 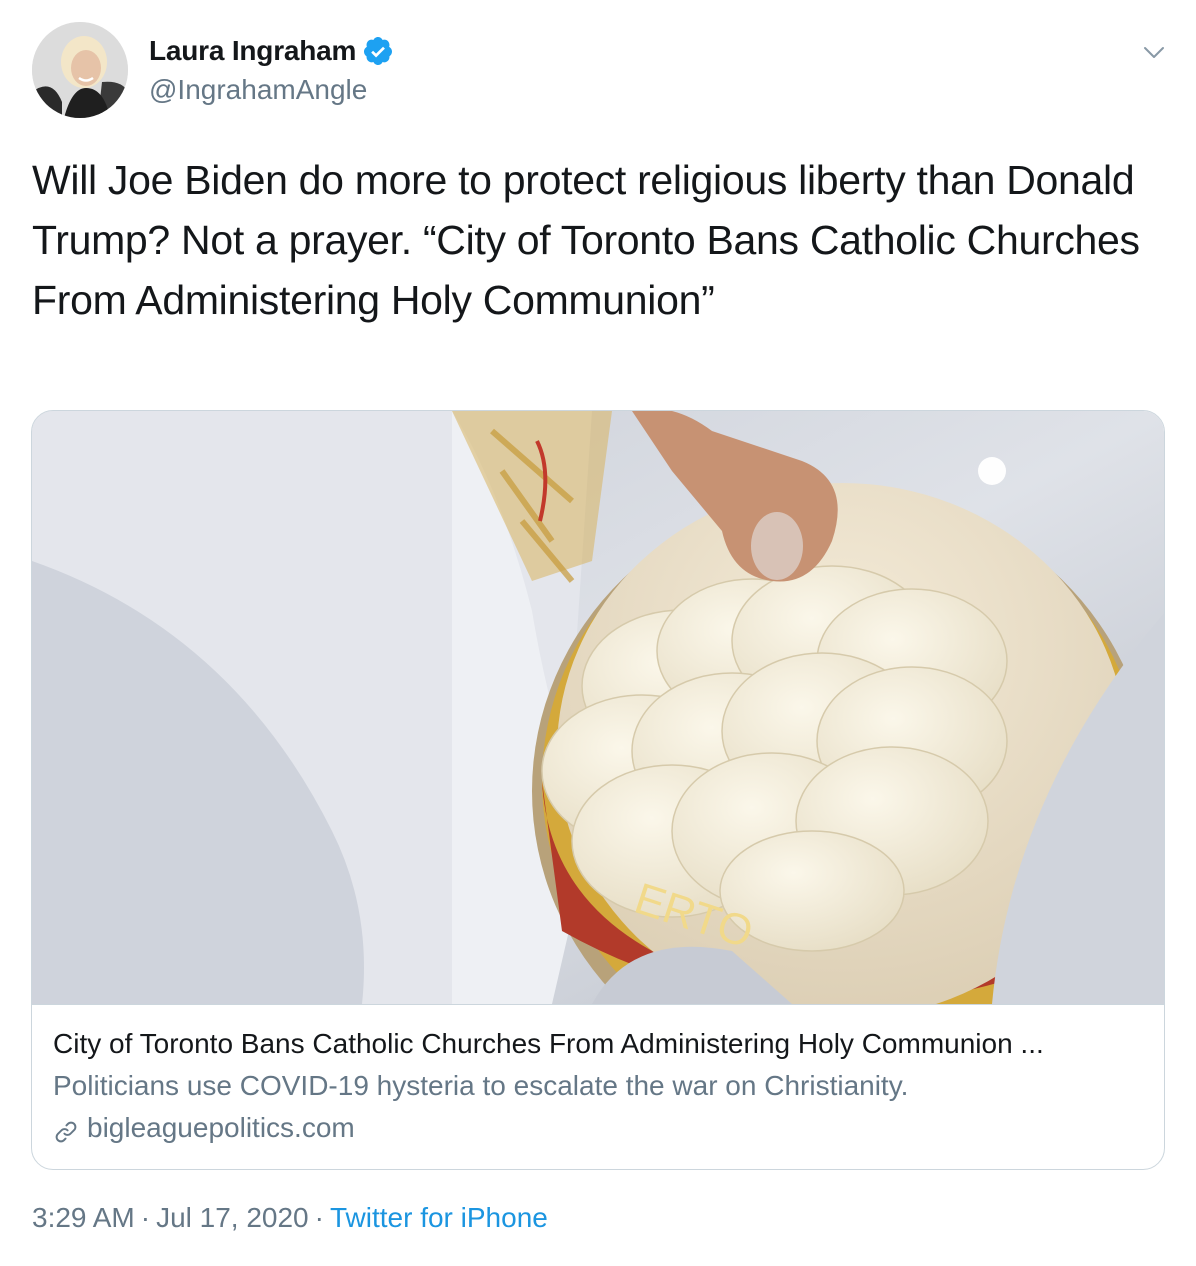 What do you see at coordinates (378, 51) in the screenshot?
I see `verified-badge-icon` at bounding box center [378, 51].